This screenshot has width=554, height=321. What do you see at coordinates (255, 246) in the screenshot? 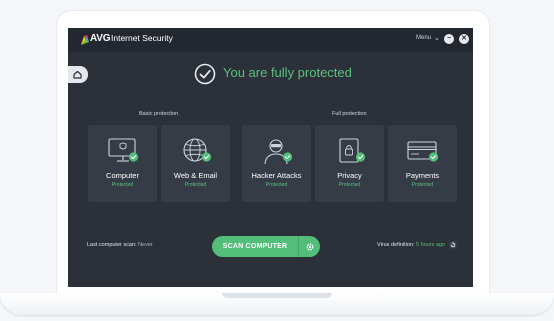
I see `scan-computer-button: SCAN COMPUTER` at bounding box center [255, 246].